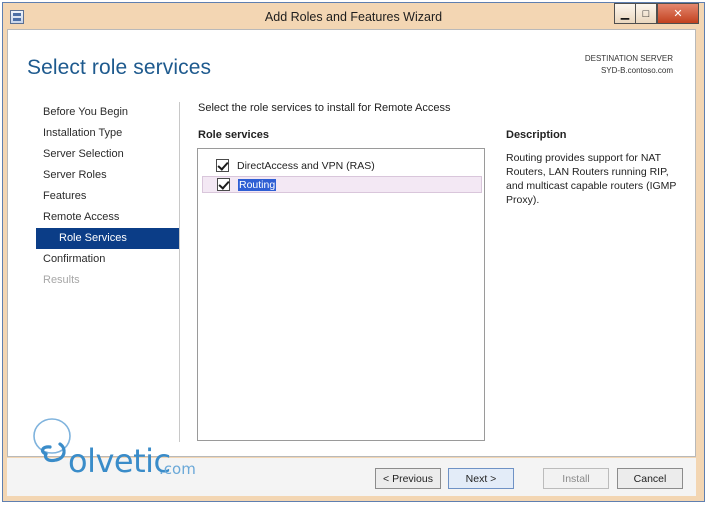 Image resolution: width=709 pixels, height=506 pixels. I want to click on list-item: Routing, so click(342, 184).